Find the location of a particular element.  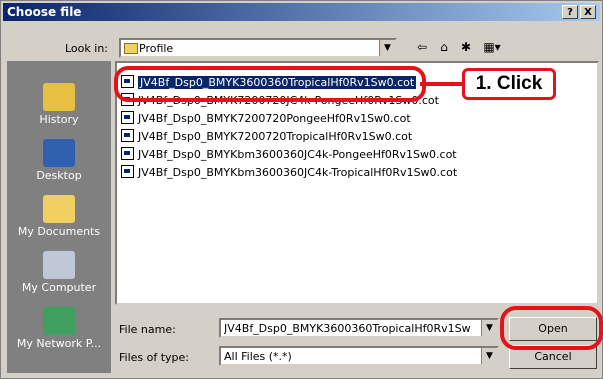

look-in-dropdown: Profile ▼ is located at coordinates (258, 48).